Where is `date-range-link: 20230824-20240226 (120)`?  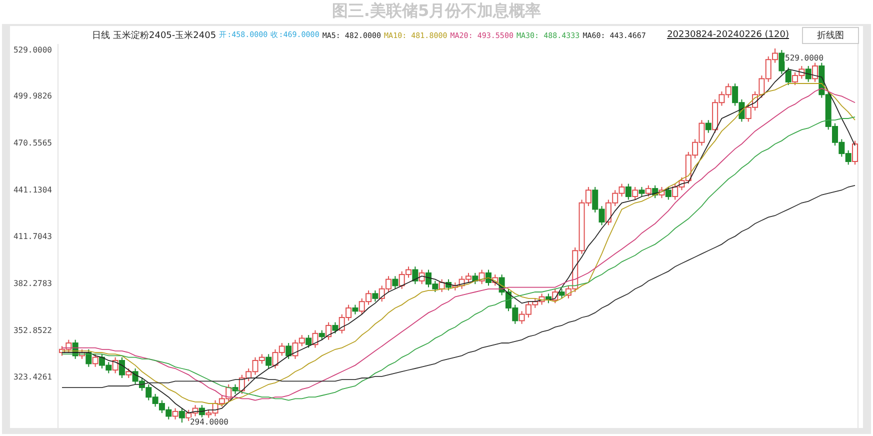 date-range-link: 20230824-20240226 (120) is located at coordinates (728, 35).